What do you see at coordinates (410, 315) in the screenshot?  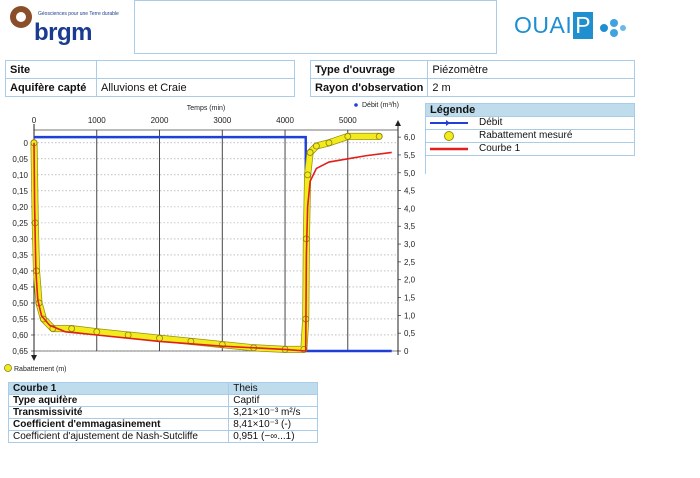 I see `y-right-tick-label: 1,0` at bounding box center [410, 315].